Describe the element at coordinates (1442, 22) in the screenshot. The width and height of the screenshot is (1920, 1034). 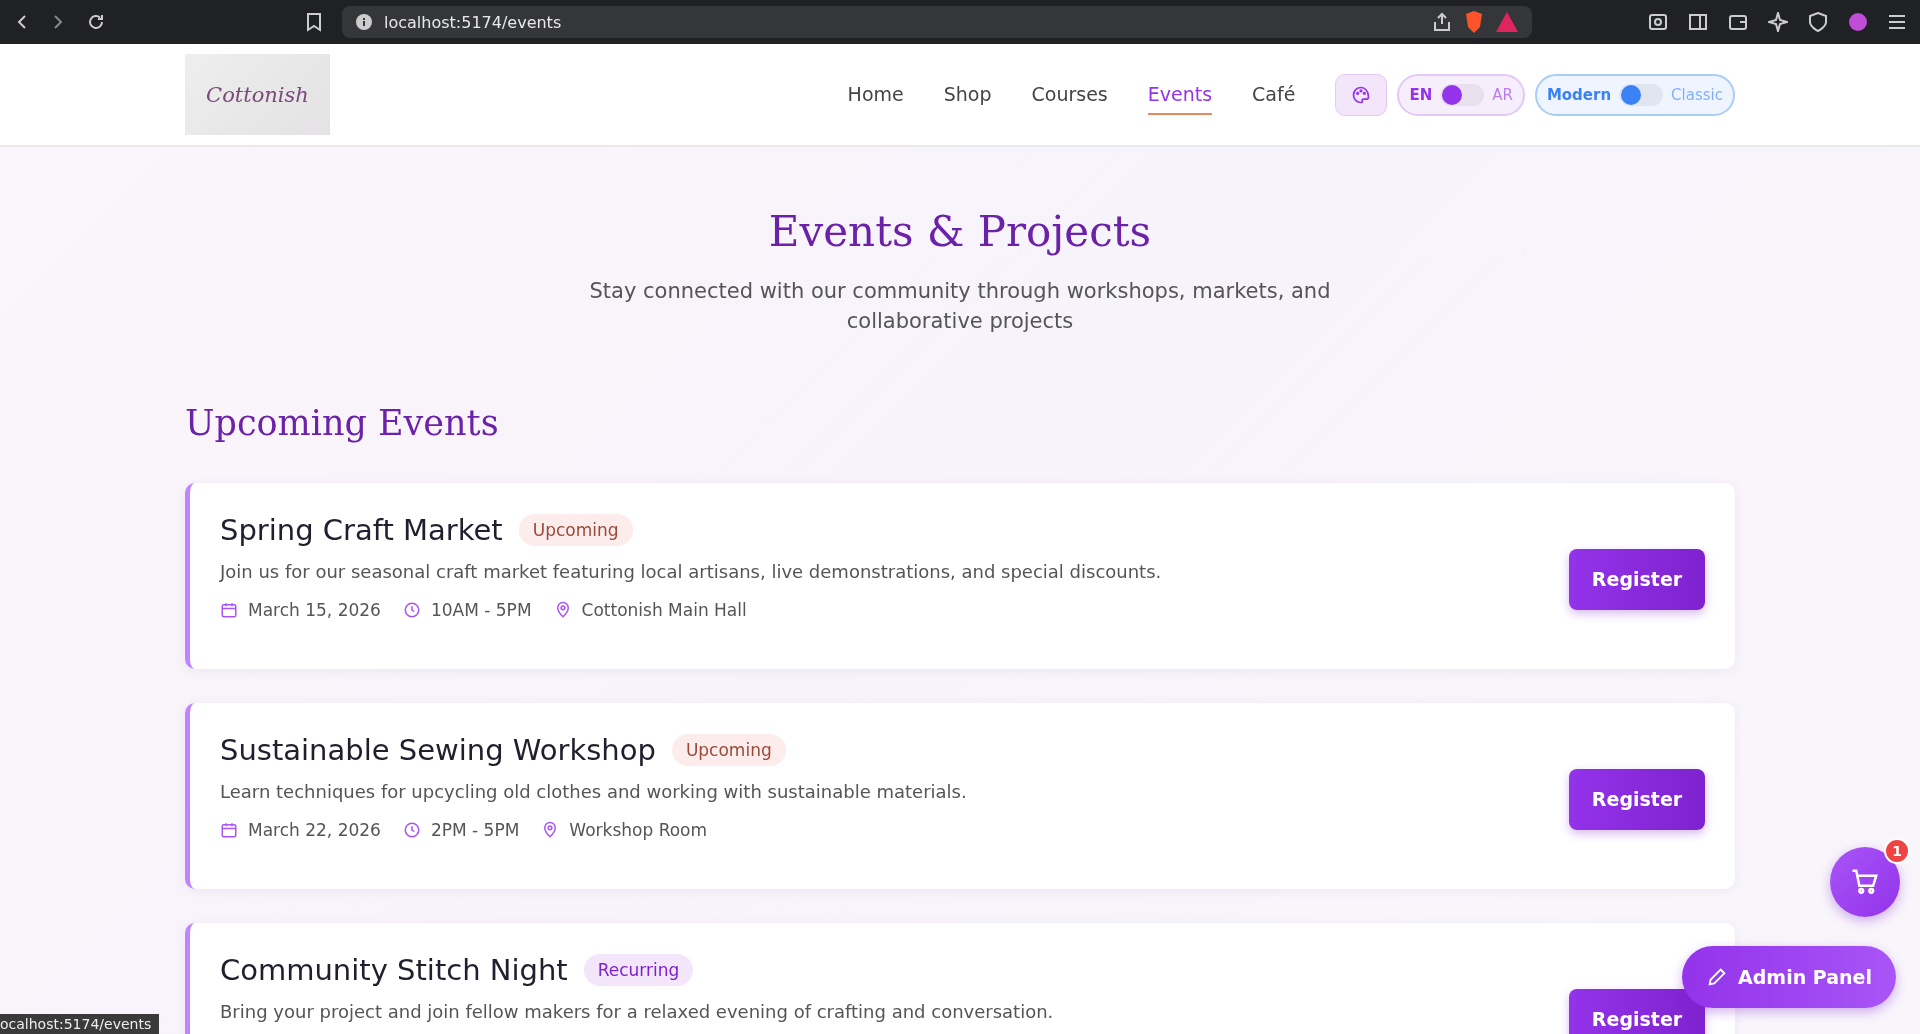
I see `share-icon` at that location.